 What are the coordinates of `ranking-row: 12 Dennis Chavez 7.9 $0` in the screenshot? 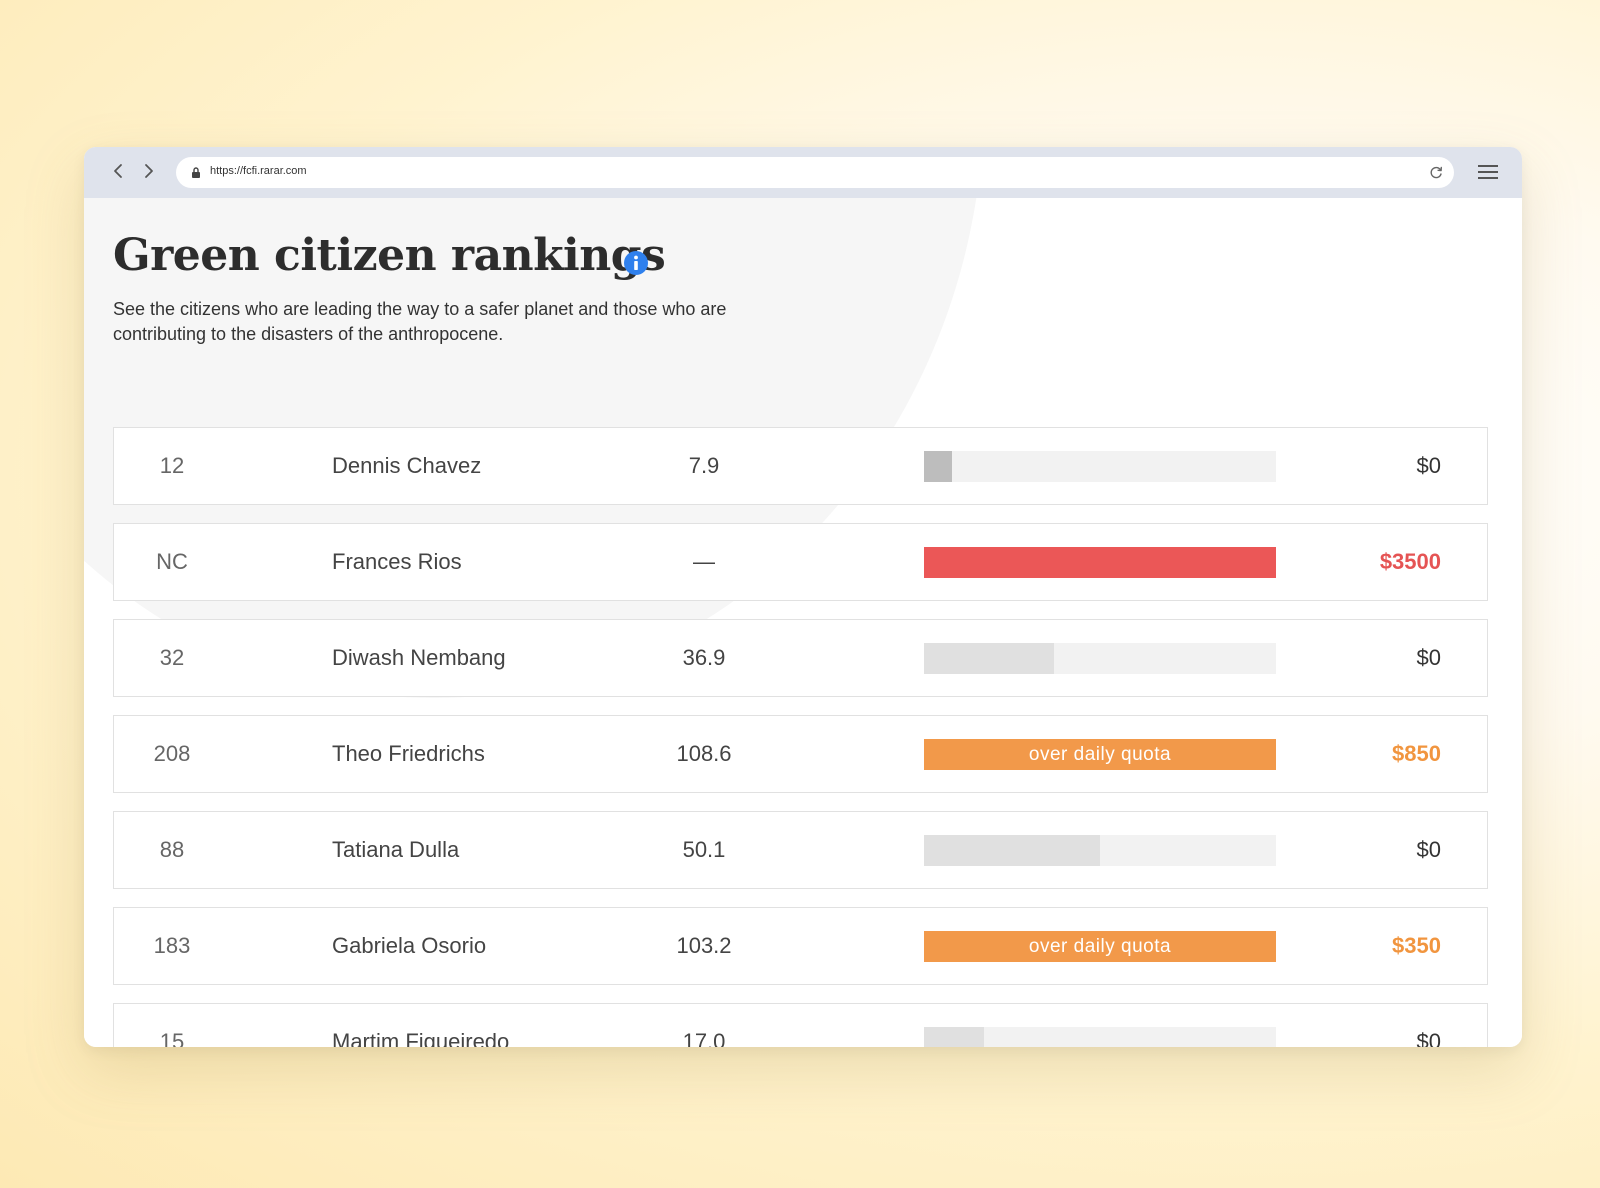 It's located at (800, 466).